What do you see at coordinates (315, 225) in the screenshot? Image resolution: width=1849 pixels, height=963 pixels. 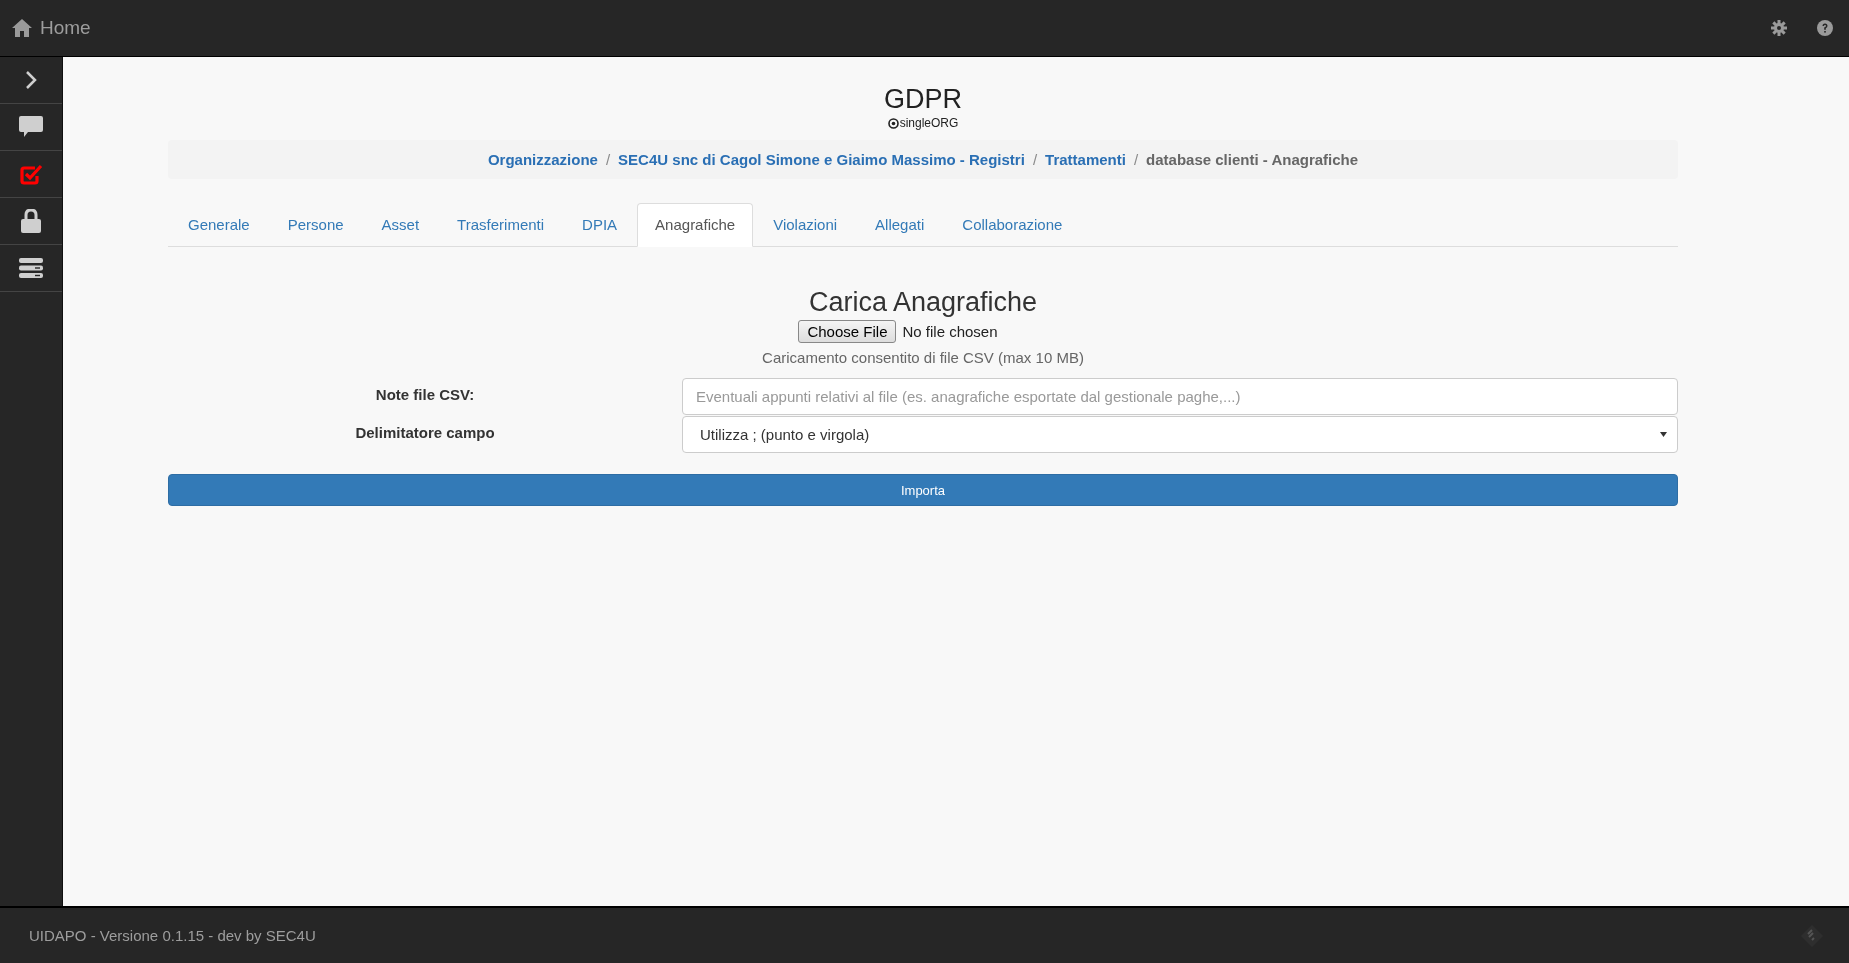 I see `tab: Persone` at bounding box center [315, 225].